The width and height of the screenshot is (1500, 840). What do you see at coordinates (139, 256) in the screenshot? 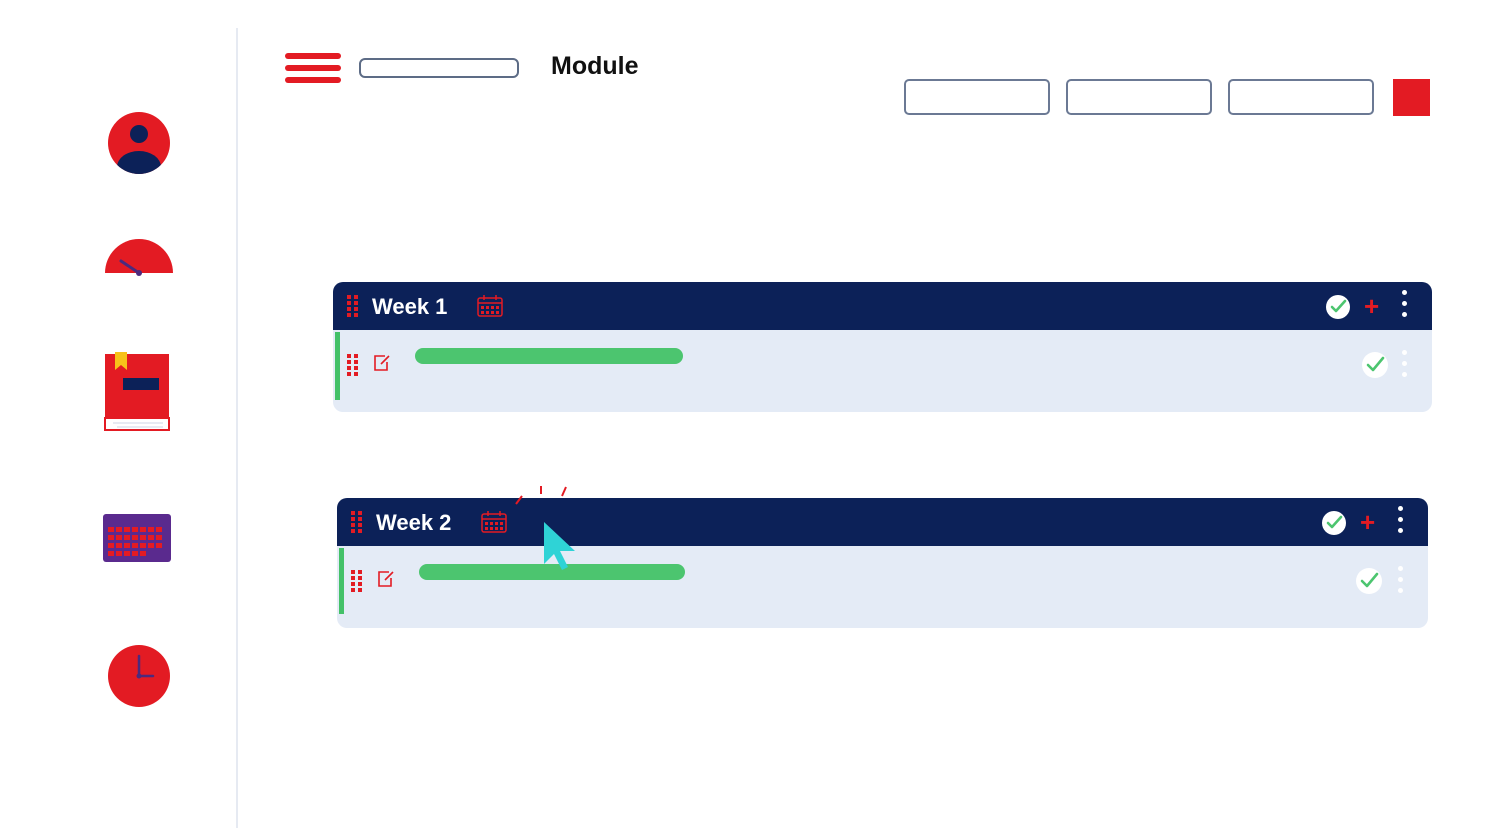
I see `dashboard-gauge-icon` at bounding box center [139, 256].